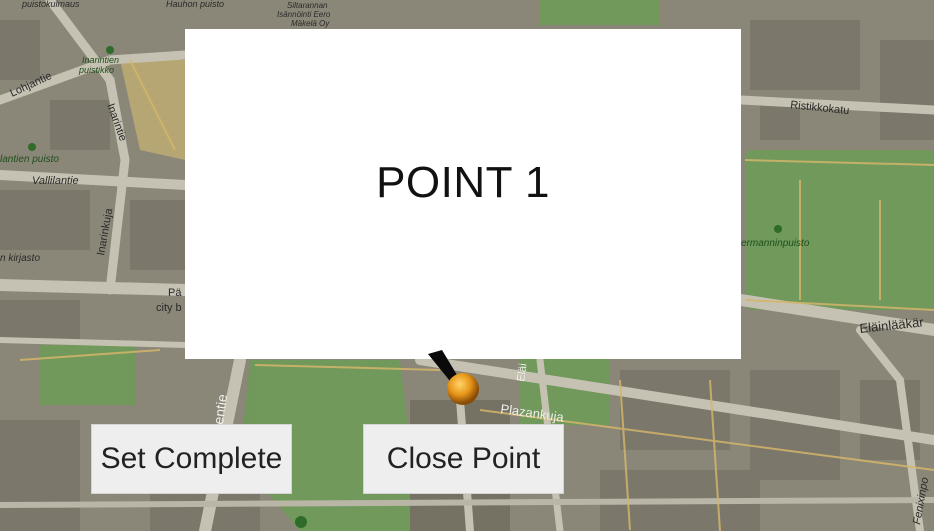 This screenshot has width=934, height=531. I want to click on map-label: city b, so click(169, 308).